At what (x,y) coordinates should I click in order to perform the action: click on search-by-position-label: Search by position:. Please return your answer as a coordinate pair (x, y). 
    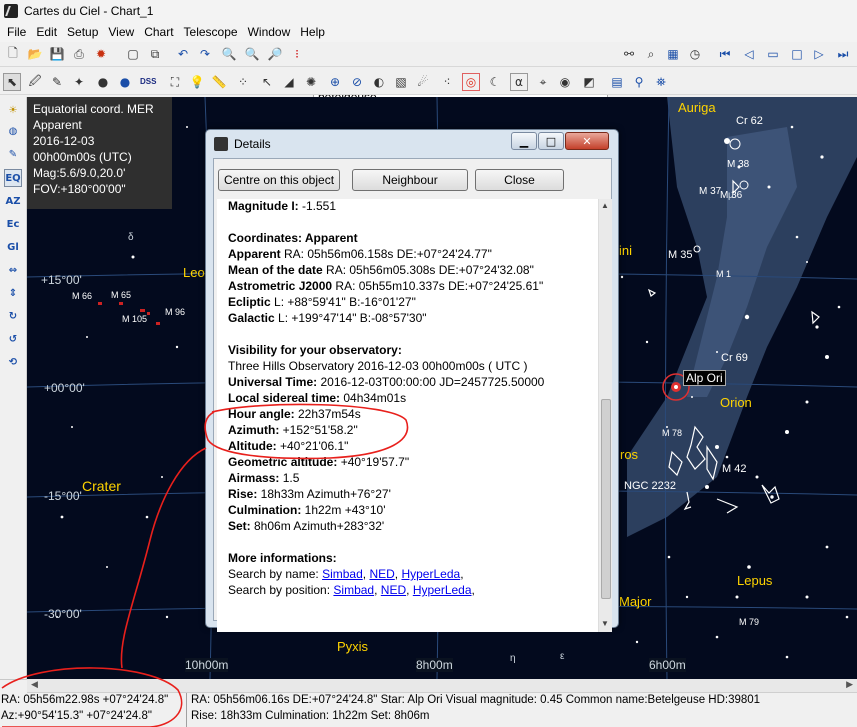
    Looking at the image, I should click on (281, 590).